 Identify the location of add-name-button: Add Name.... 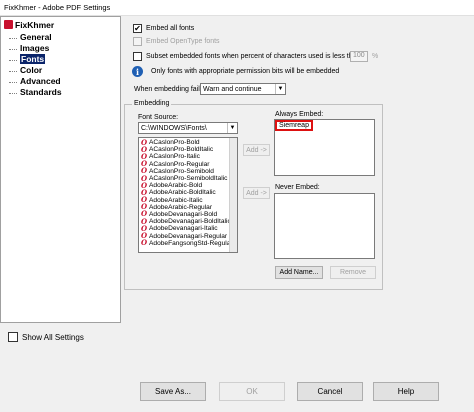
(299, 272).